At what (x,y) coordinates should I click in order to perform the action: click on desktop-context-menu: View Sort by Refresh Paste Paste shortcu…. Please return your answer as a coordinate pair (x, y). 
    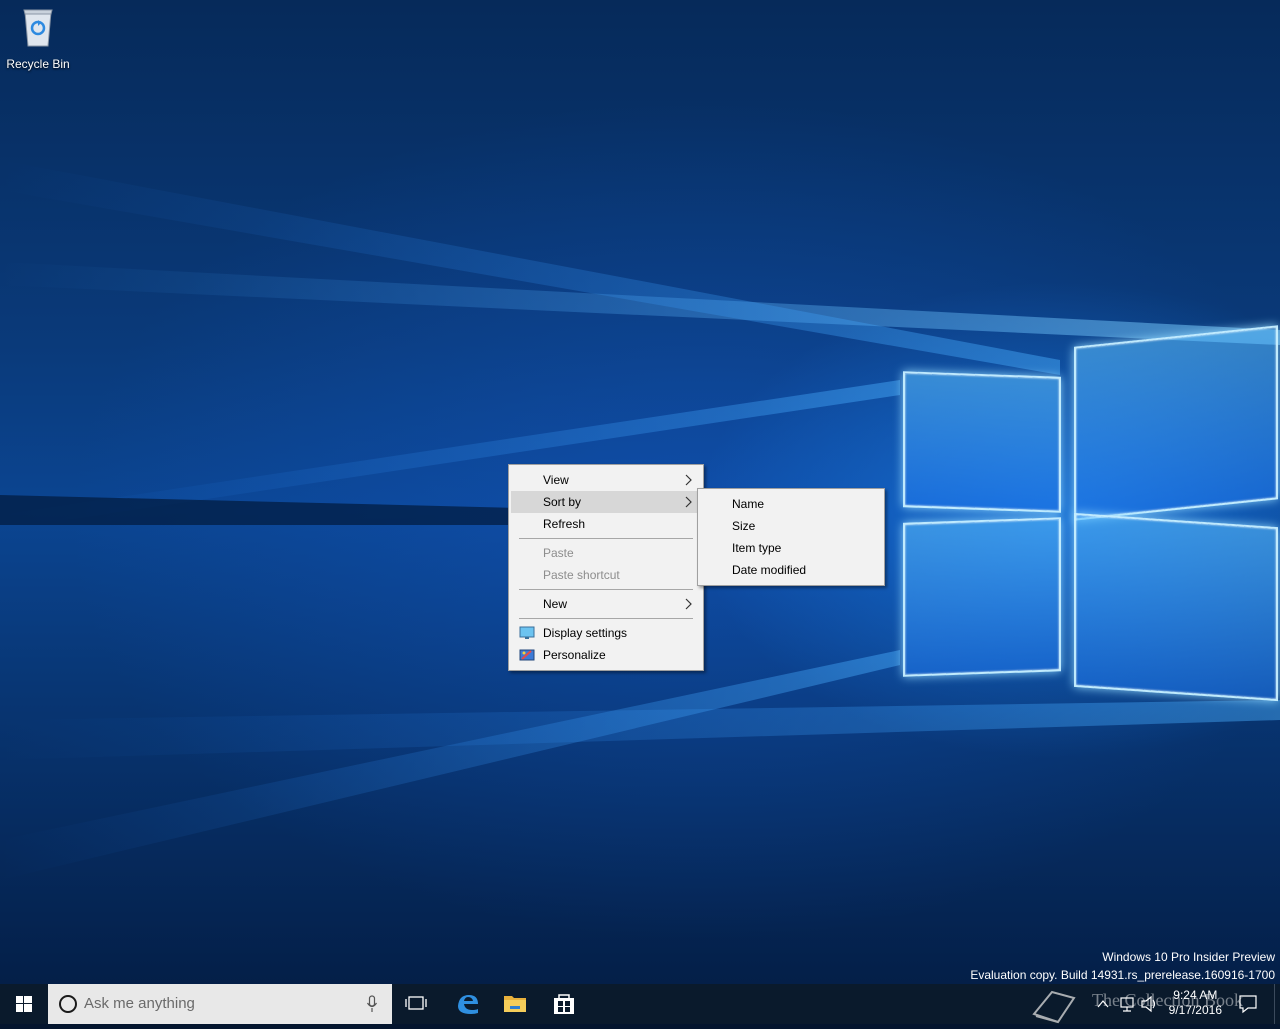
    Looking at the image, I should click on (606, 567).